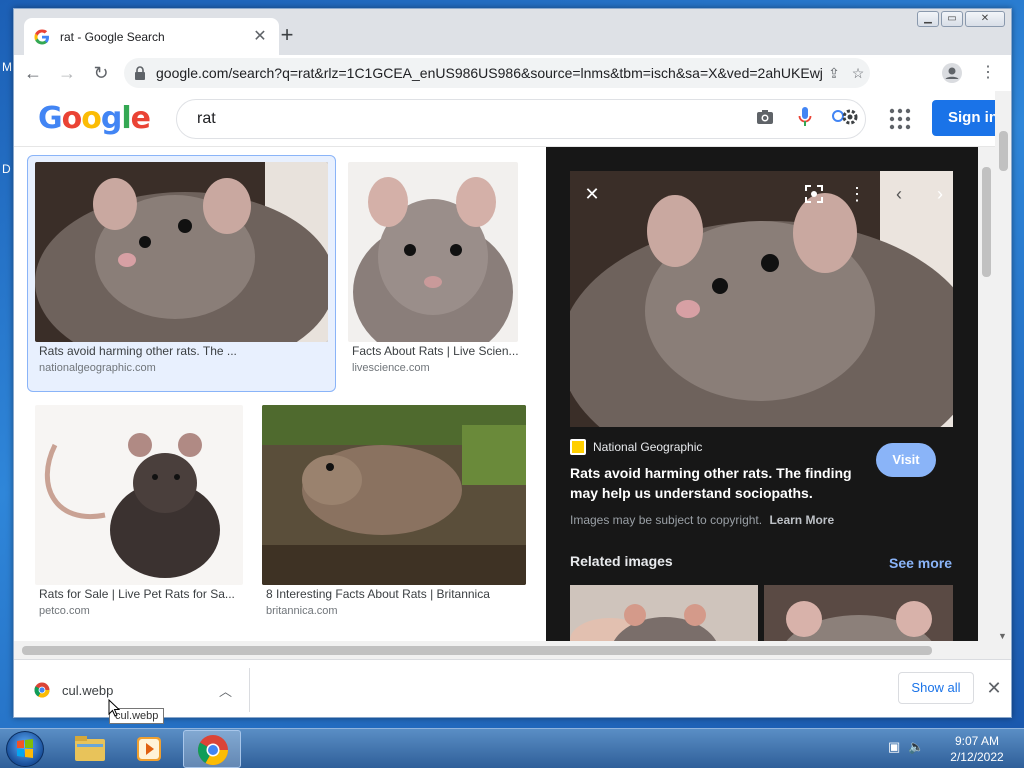 This screenshot has height=768, width=1024. I want to click on menu-kebab-icon: ⋮, so click(988, 73).